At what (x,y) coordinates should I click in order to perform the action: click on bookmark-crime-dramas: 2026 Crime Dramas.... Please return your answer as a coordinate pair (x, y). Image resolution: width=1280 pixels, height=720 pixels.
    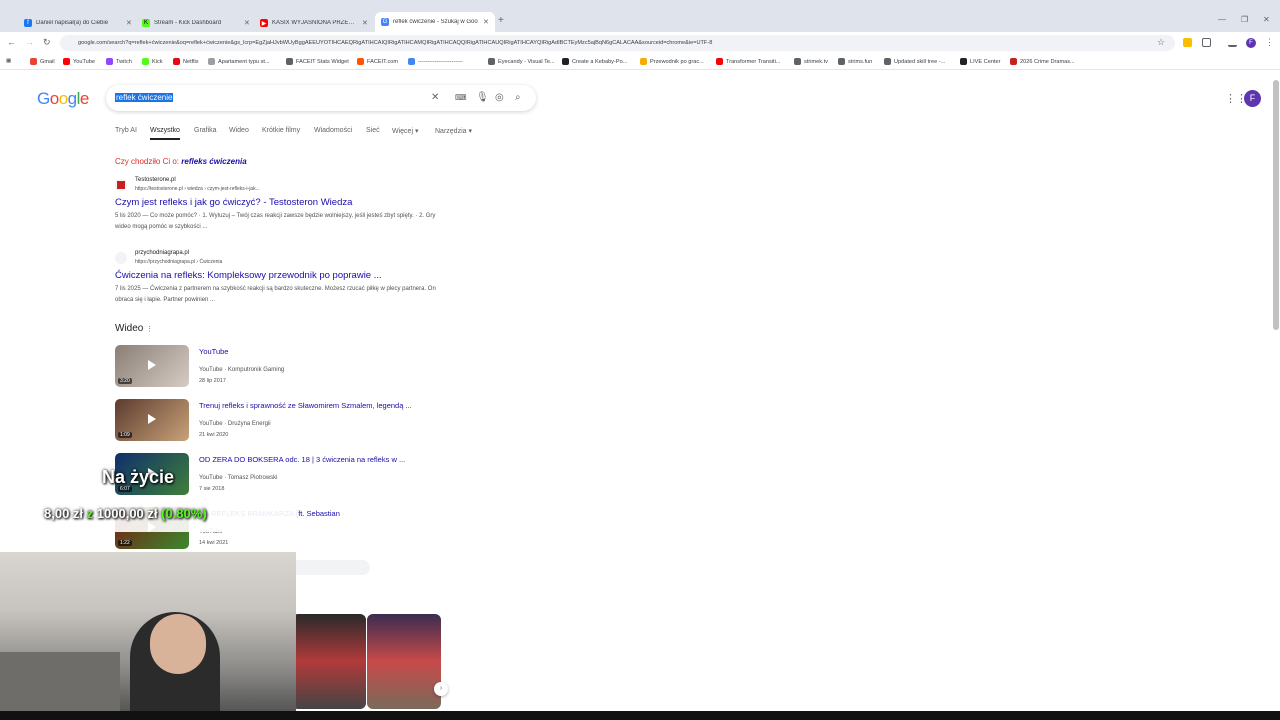
    Looking at the image, I should click on (1042, 61).